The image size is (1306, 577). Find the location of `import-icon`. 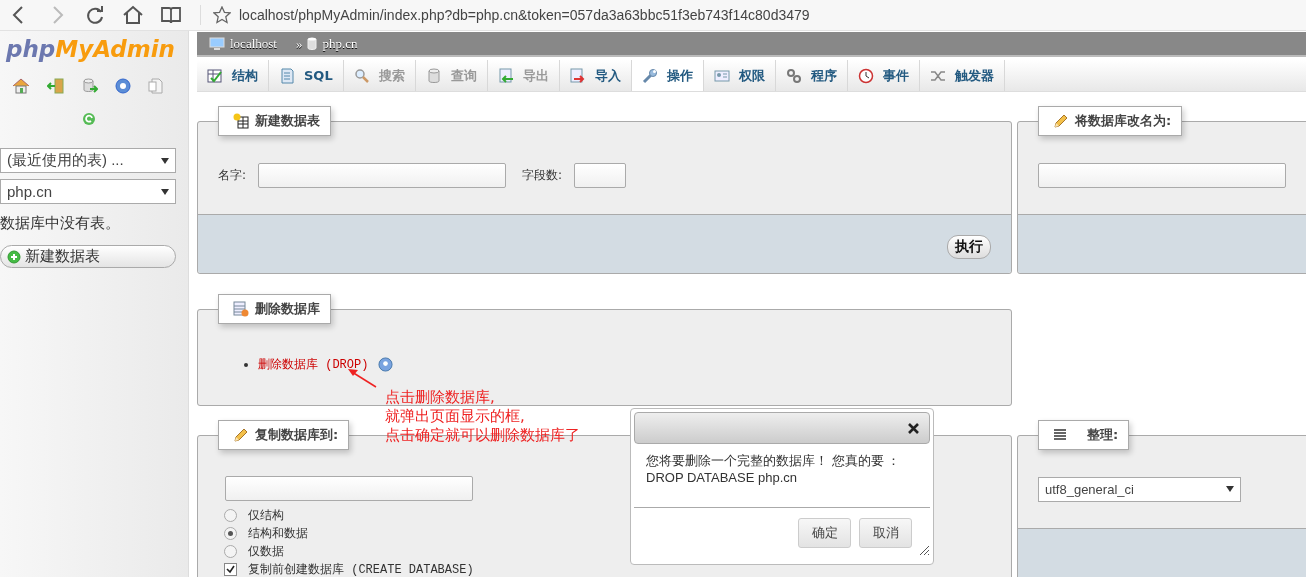

import-icon is located at coordinates (577, 75).